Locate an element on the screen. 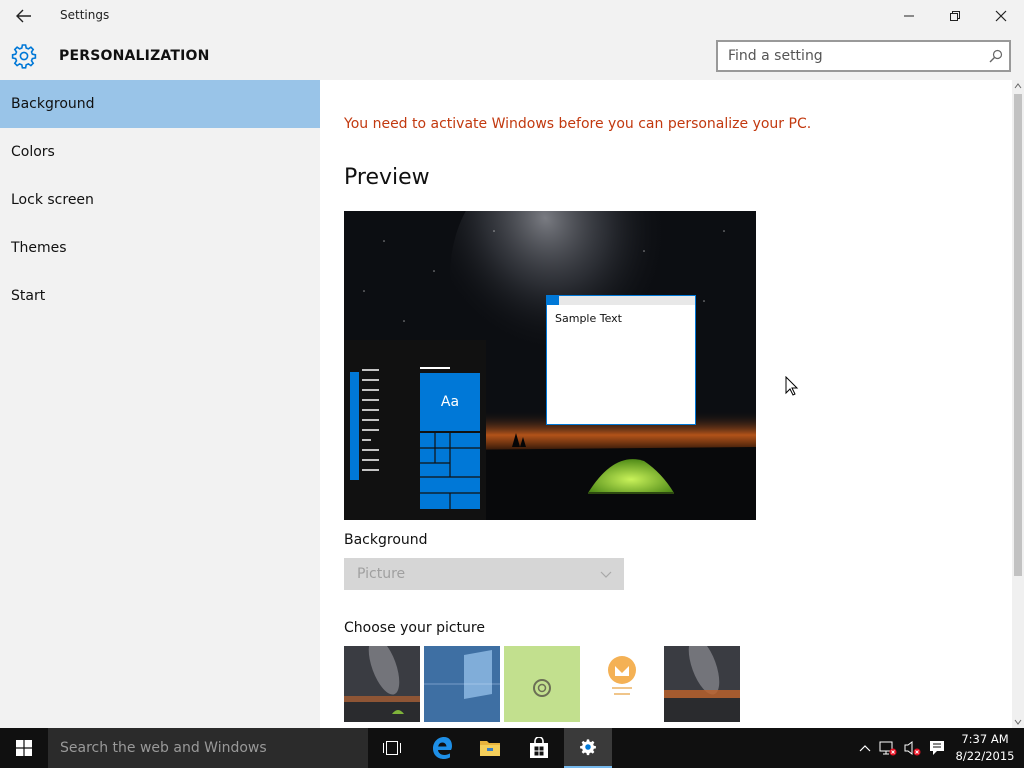 This screenshot has height=768, width=1024. preview-tile-line is located at coordinates (435, 368).